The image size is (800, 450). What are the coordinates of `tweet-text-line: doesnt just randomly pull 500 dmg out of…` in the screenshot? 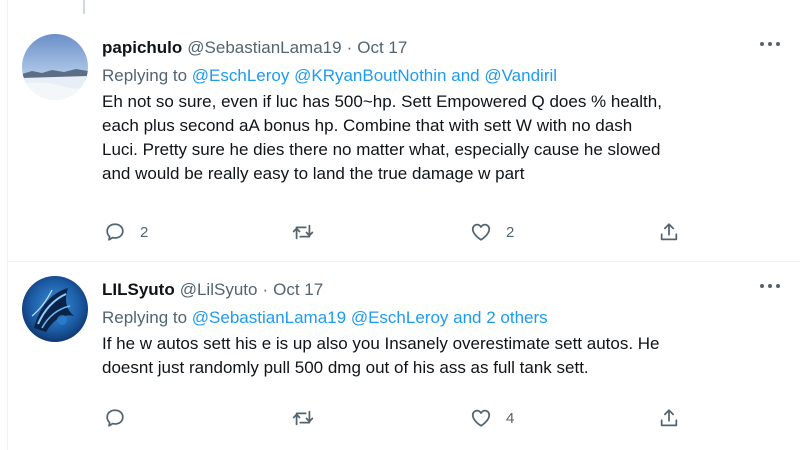 It's located at (345, 367).